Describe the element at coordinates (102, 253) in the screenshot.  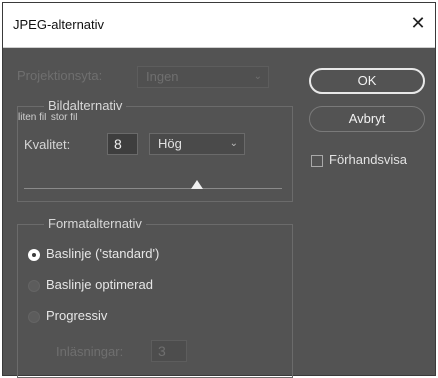
I see `option-baseline-standard-label: Baslinje ('standard')` at that location.